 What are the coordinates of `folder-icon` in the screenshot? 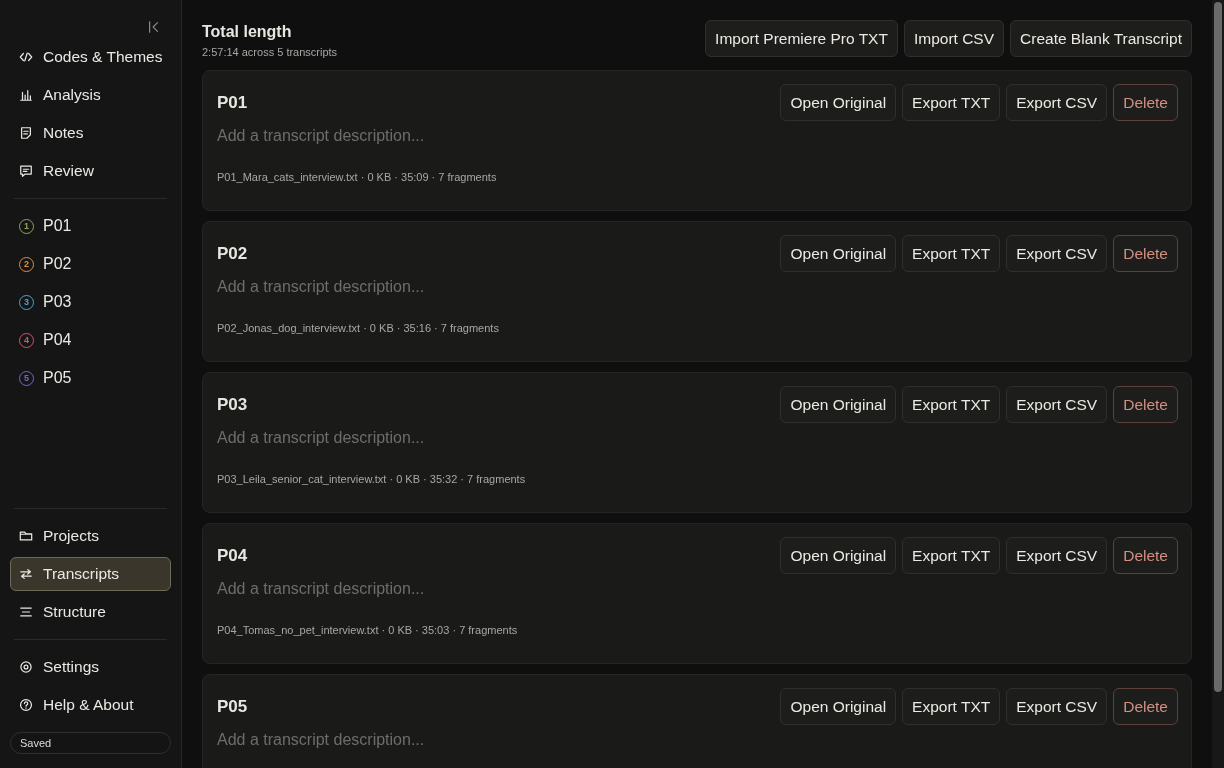 It's located at (26, 536).